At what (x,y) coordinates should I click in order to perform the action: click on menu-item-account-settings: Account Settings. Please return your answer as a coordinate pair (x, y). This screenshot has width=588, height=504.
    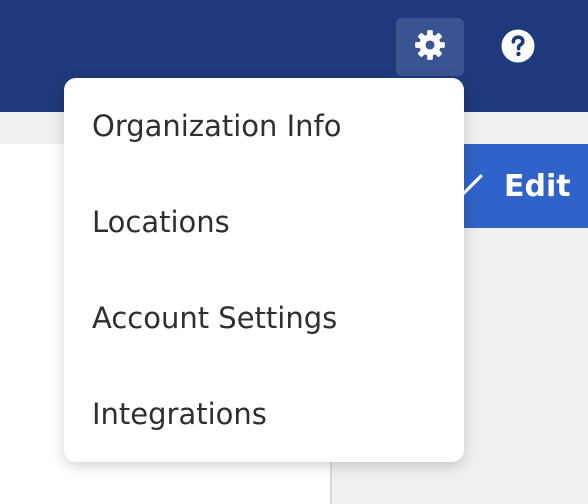
    Looking at the image, I should click on (264, 318).